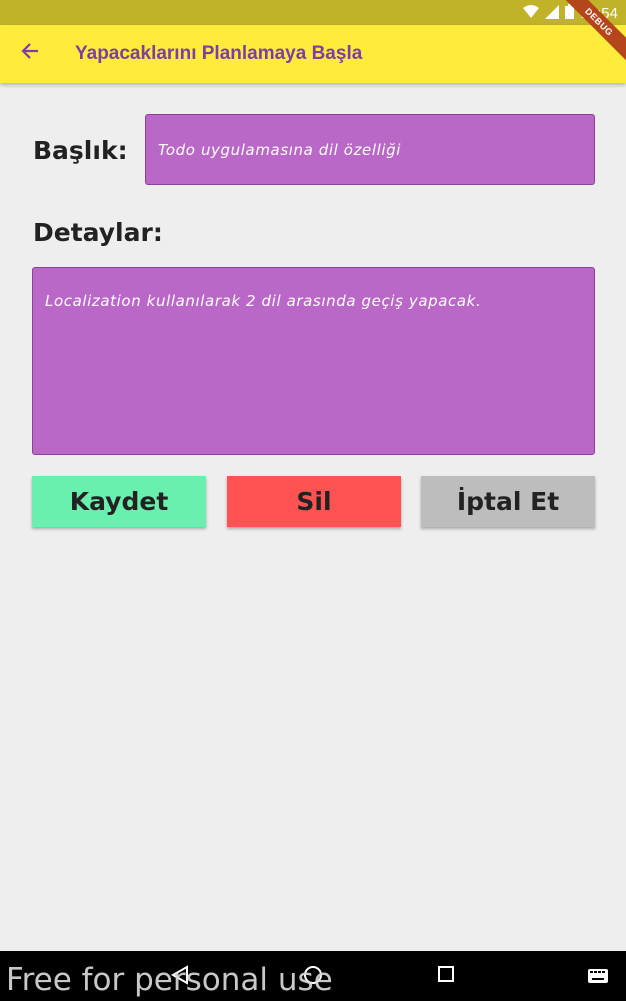 The image size is (626, 1001). What do you see at coordinates (119, 501) in the screenshot?
I see `save-button: Kaydet` at bounding box center [119, 501].